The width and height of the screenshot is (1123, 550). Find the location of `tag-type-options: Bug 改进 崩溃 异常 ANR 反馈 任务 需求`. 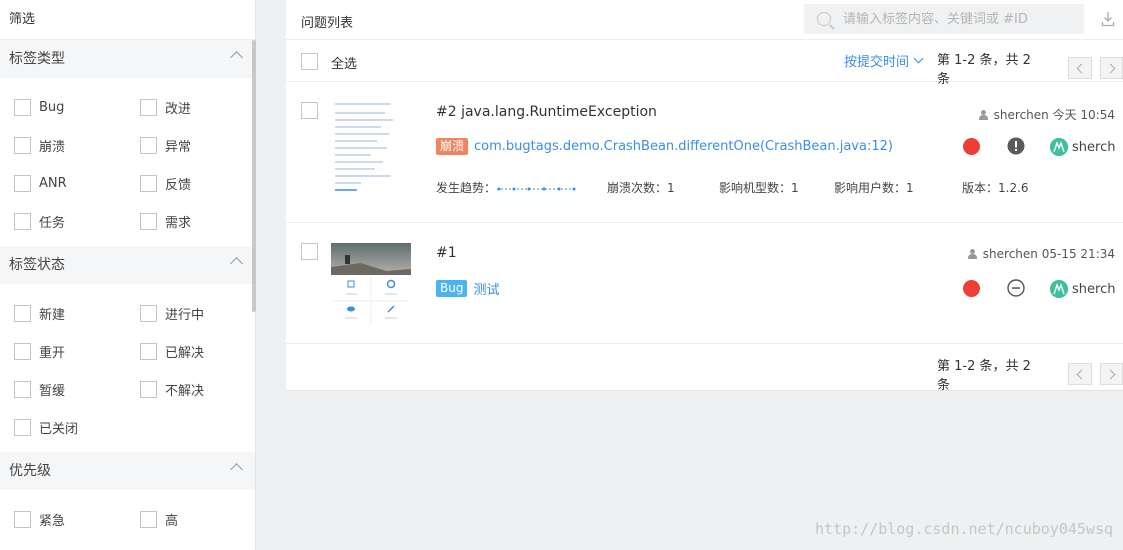

tag-type-options: Bug 改进 崩溃 异常 ANR 反馈 任务 需求 is located at coordinates (127, 162).